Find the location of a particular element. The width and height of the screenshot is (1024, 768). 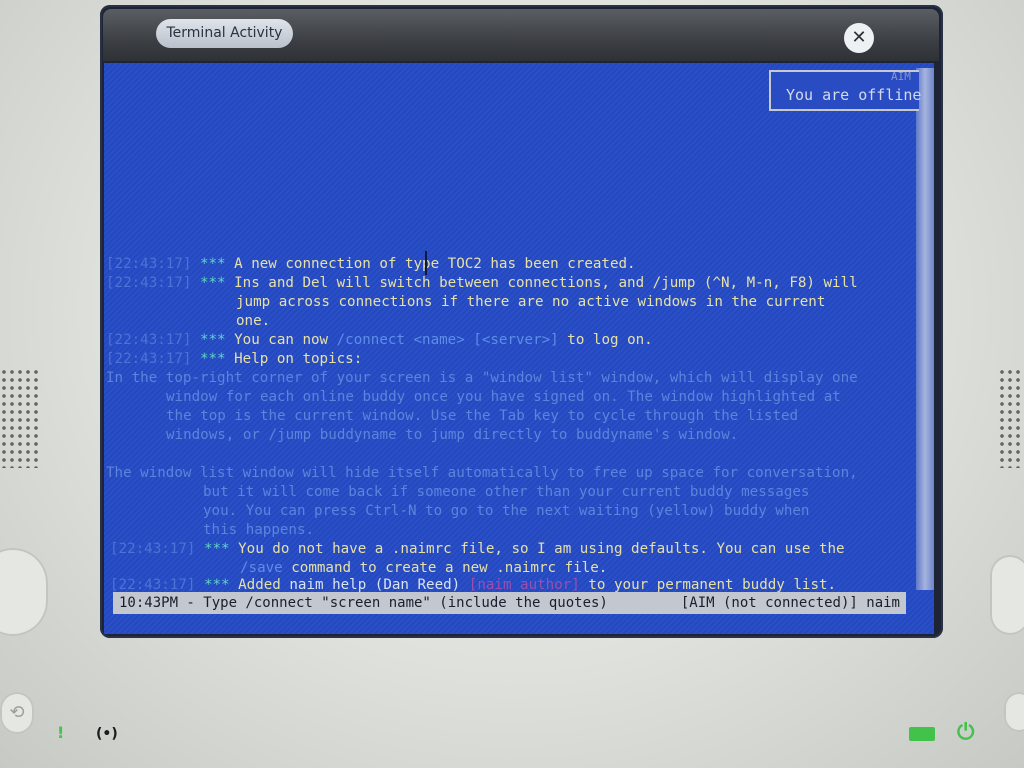

activity-title-label: Terminal Activity is located at coordinates (224, 33).